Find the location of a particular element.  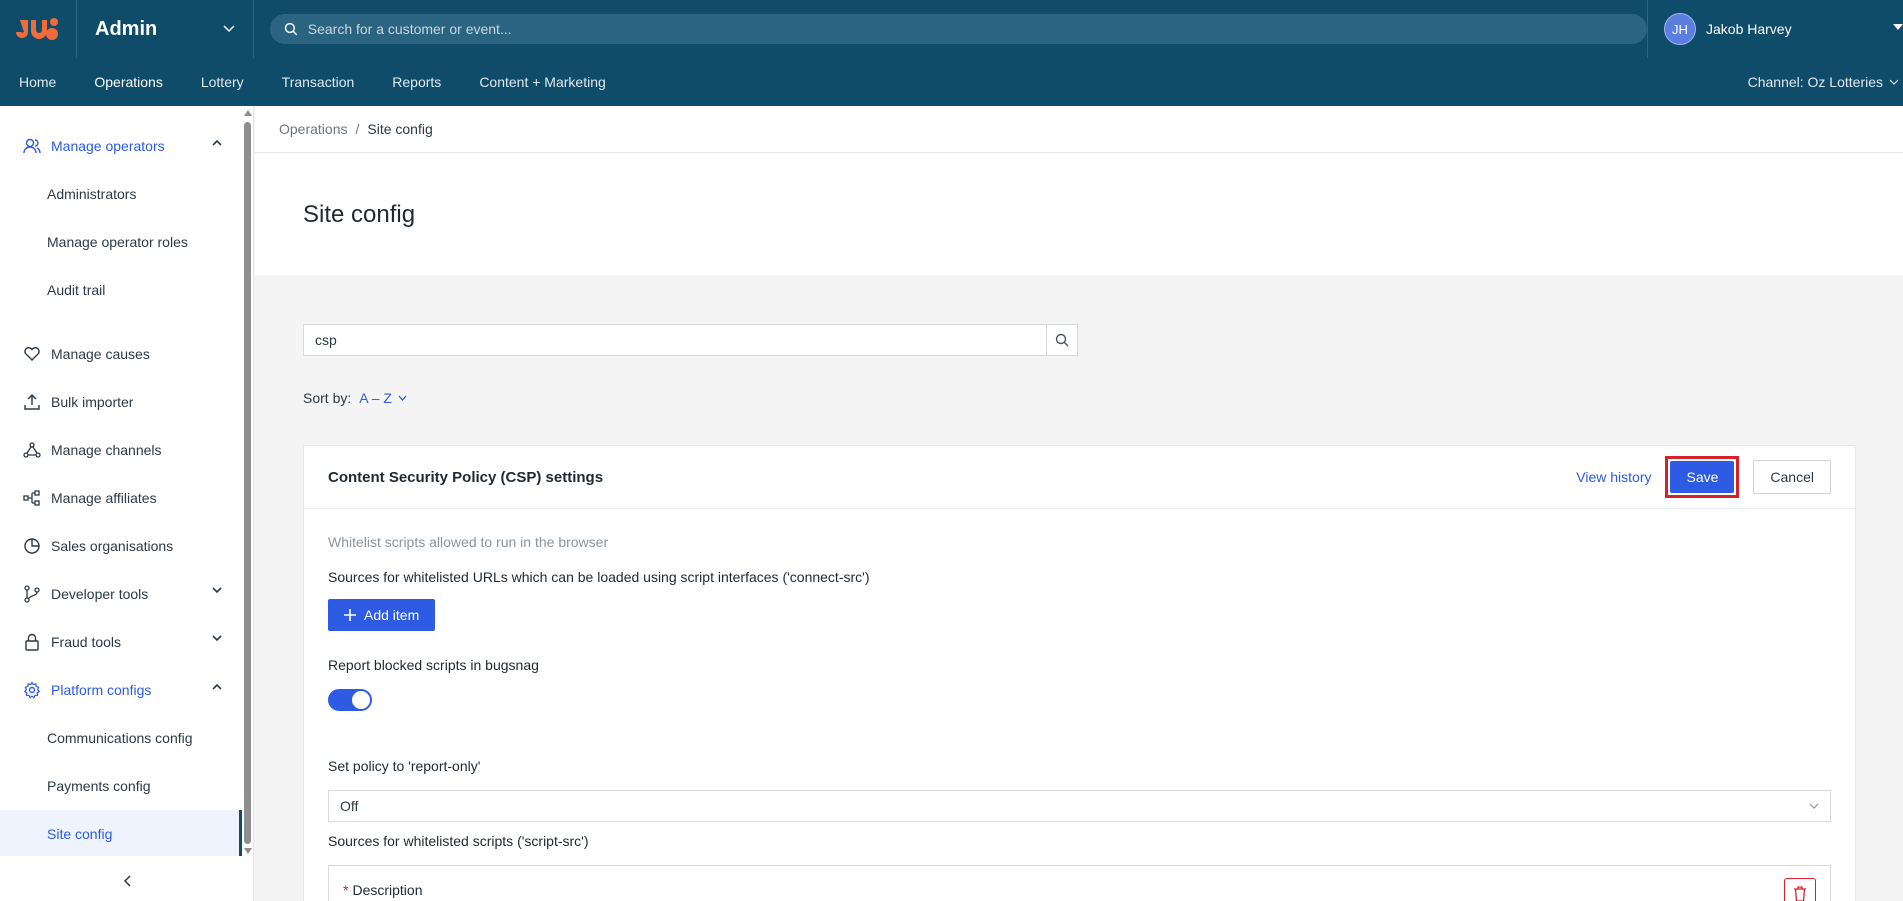

nav-home: Home is located at coordinates (37, 82).